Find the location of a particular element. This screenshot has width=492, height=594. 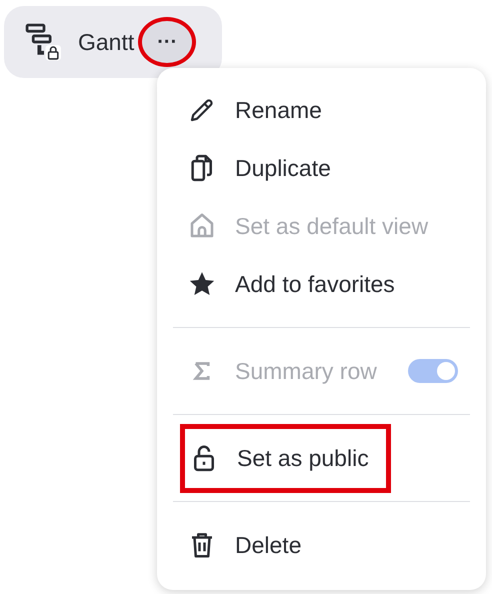

view-tab: Gantt ··· is located at coordinates (113, 42).